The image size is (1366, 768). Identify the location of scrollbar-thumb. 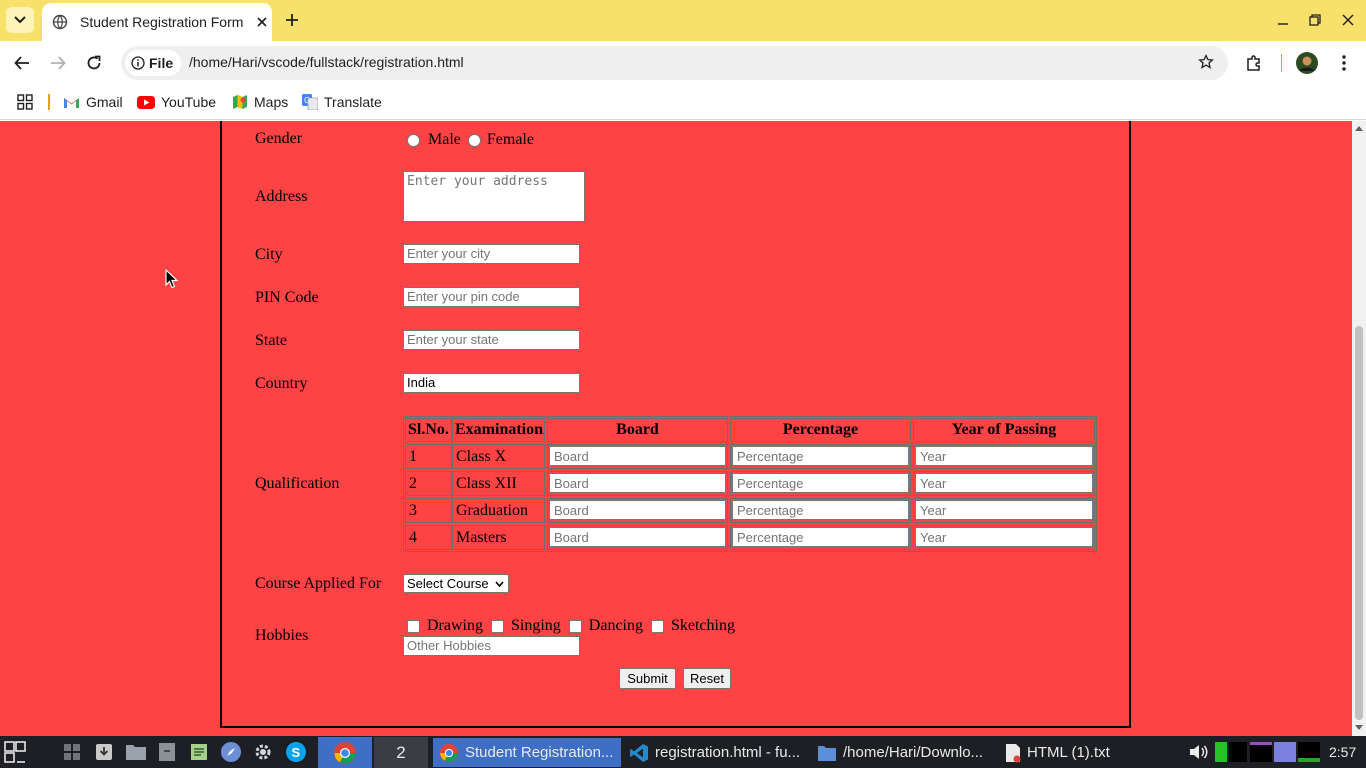
(1359, 523).